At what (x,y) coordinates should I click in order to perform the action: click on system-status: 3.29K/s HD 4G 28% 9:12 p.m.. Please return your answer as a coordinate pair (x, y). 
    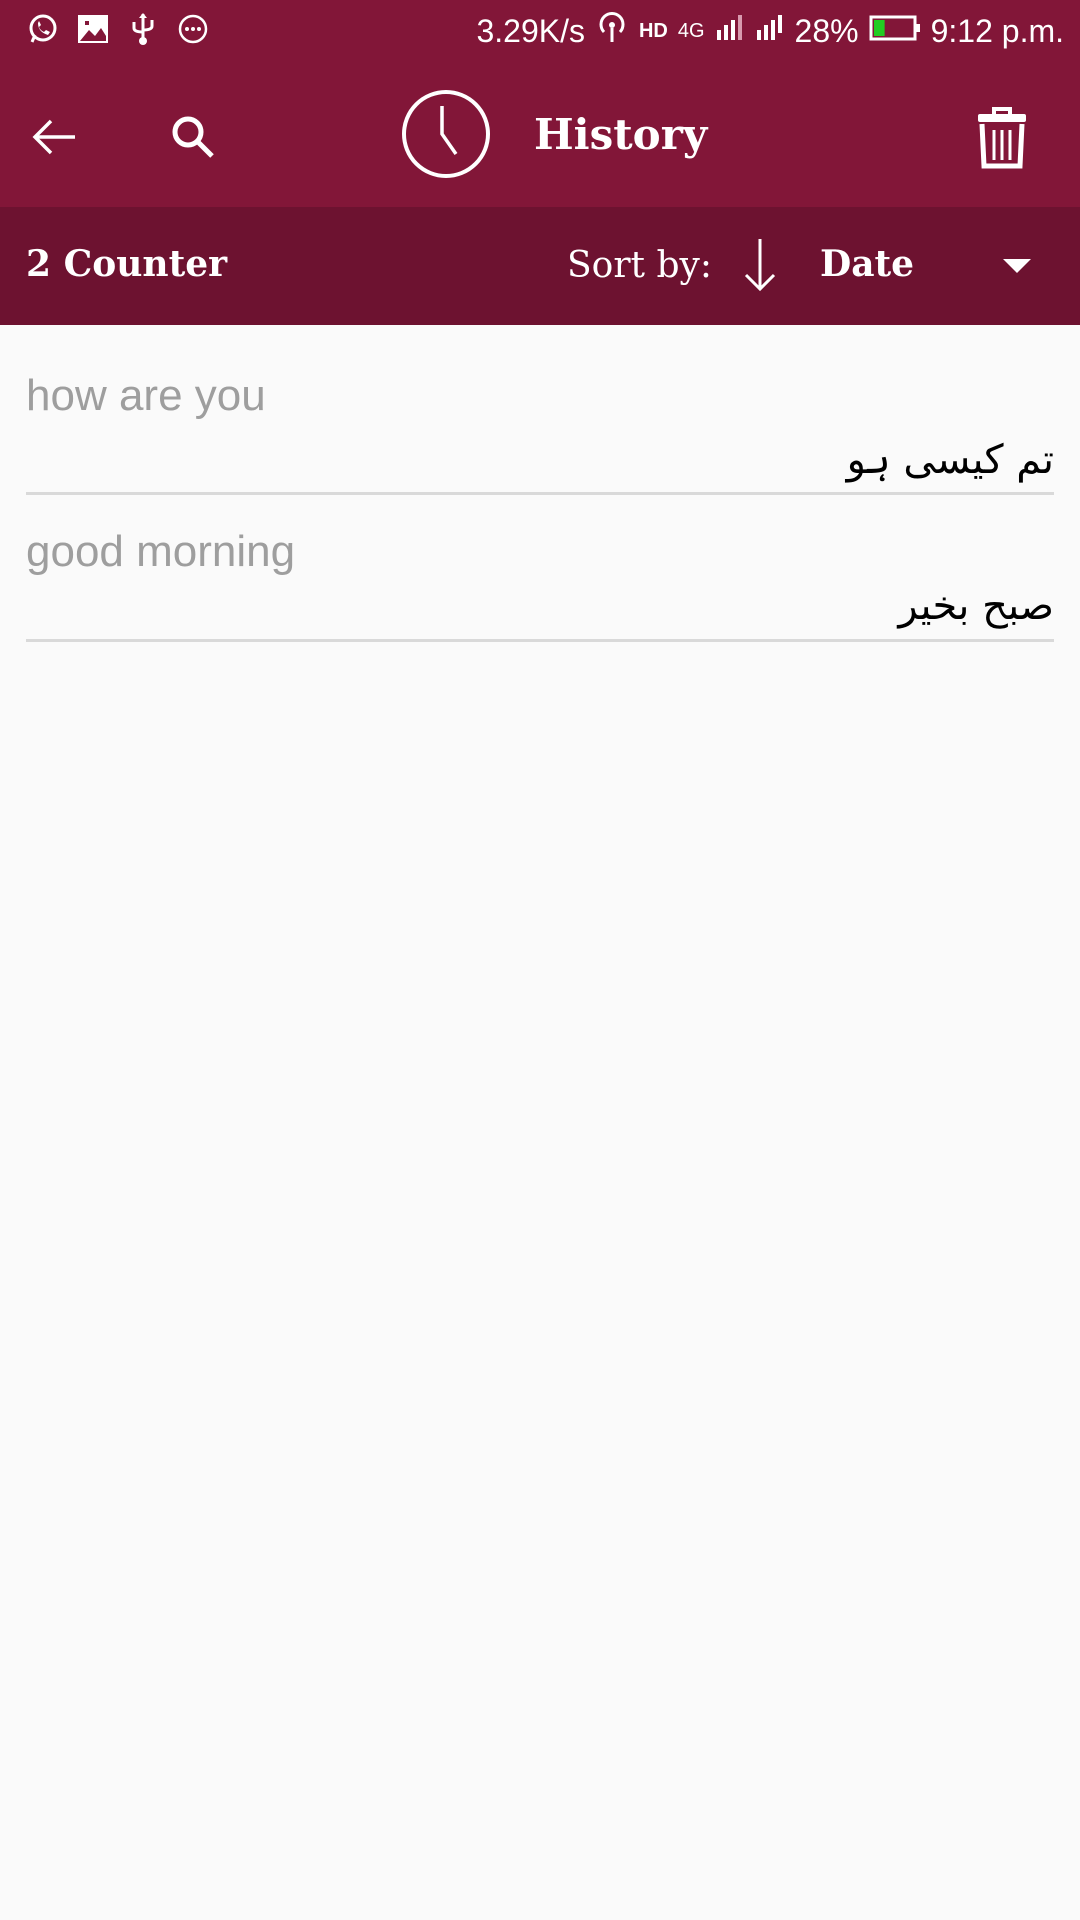
    Looking at the image, I should click on (770, 31).